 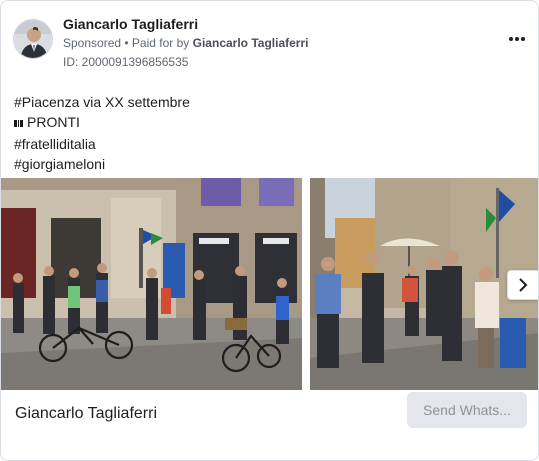 I want to click on more-options-button, so click(x=517, y=39).